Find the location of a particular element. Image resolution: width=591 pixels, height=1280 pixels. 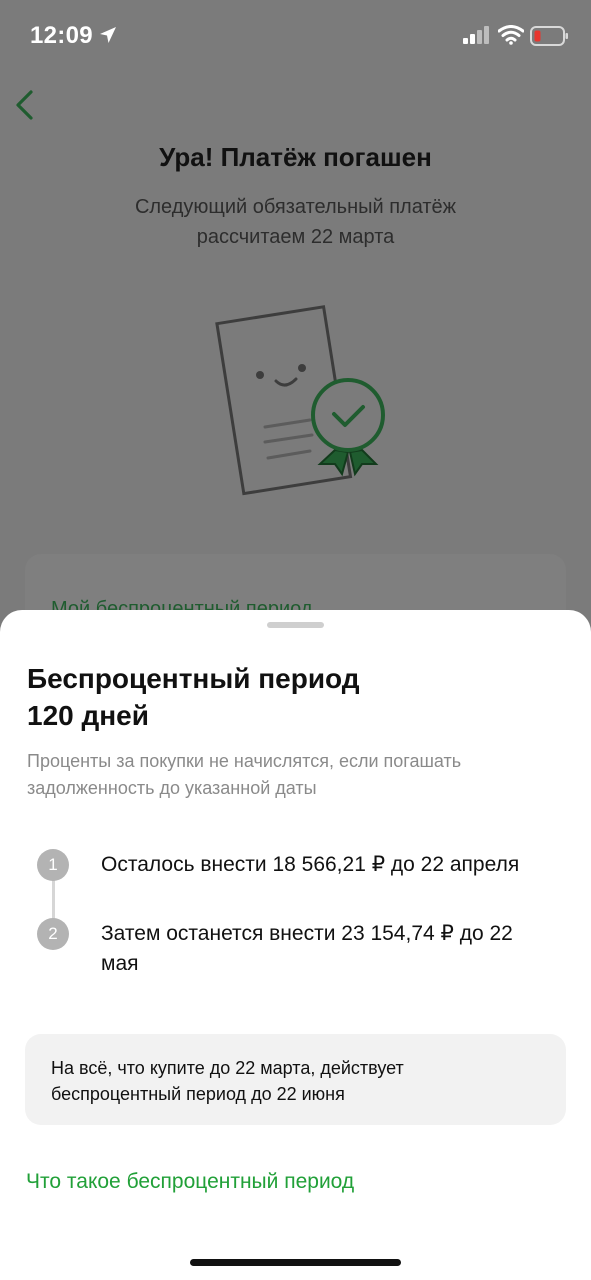

cellular-signal-icon is located at coordinates (476, 35).